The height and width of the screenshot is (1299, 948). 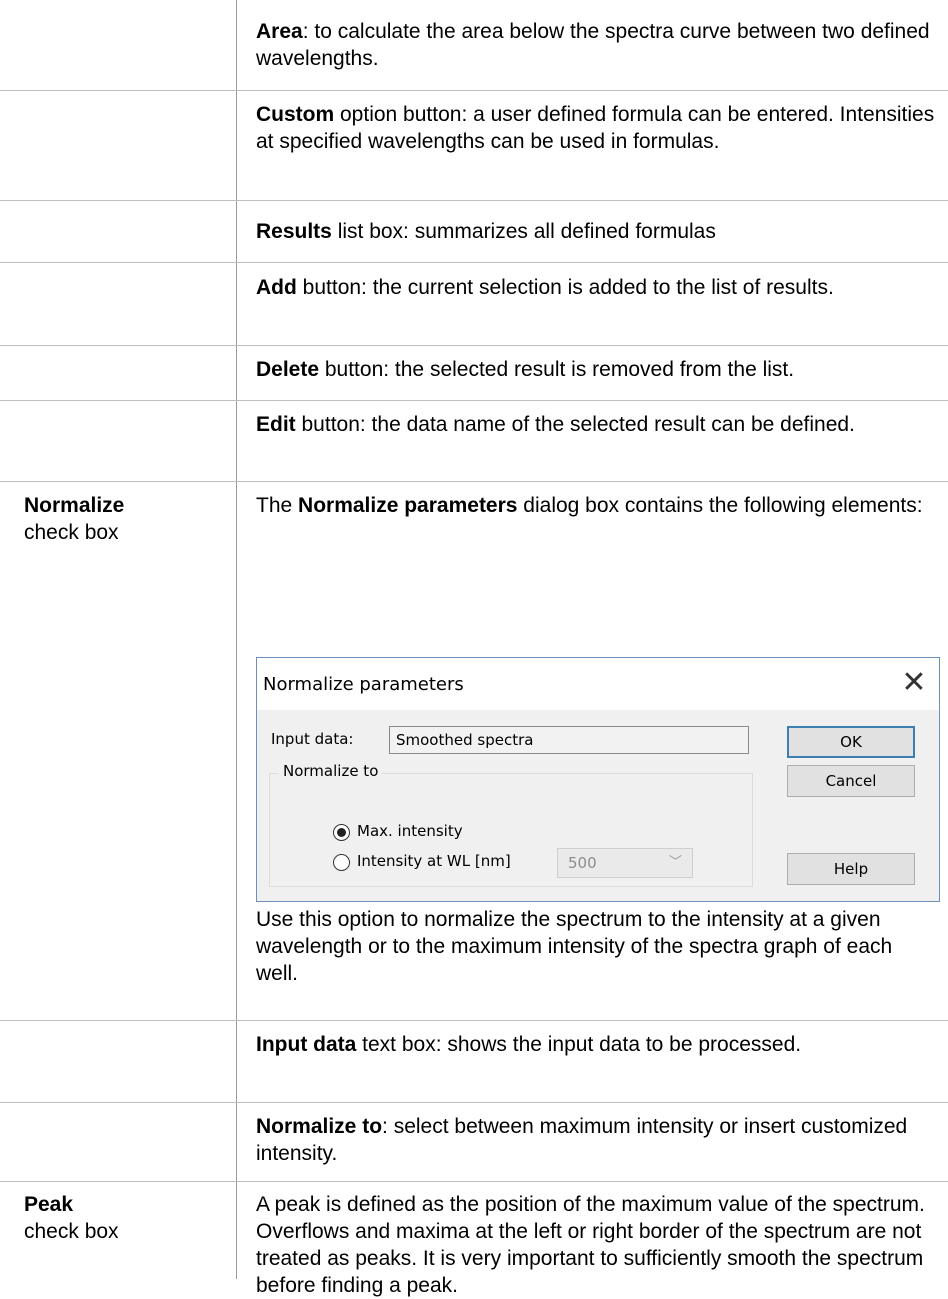 What do you see at coordinates (276, 424) in the screenshot?
I see `edit-term: Edit` at bounding box center [276, 424].